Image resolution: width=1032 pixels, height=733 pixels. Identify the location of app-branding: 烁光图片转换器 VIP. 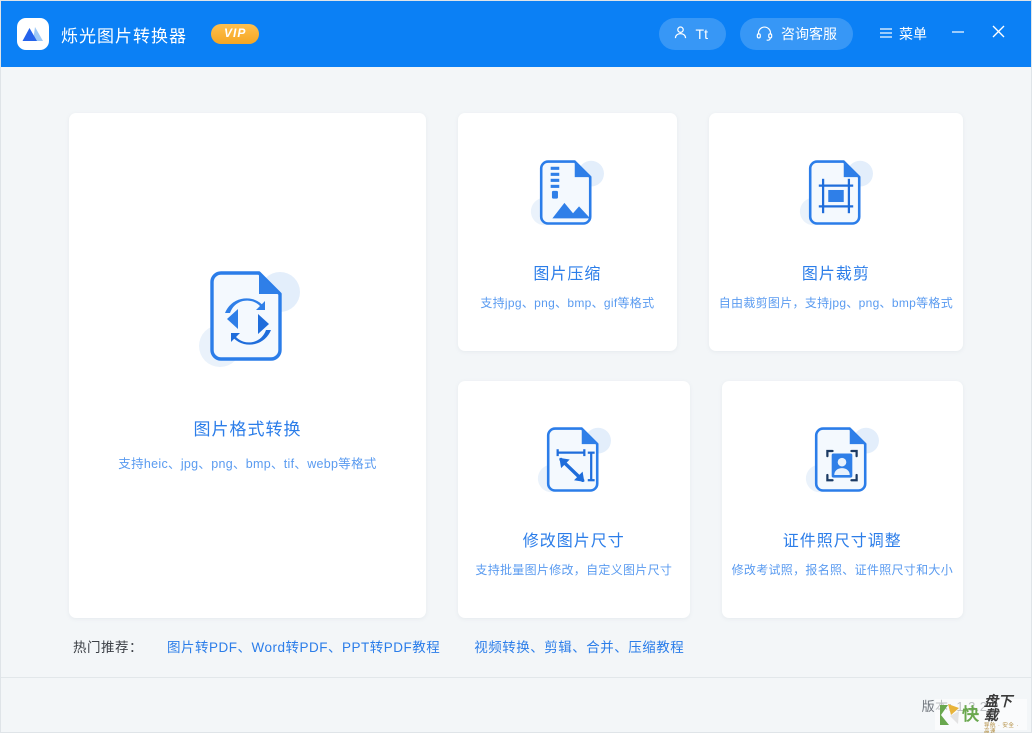
(138, 34).